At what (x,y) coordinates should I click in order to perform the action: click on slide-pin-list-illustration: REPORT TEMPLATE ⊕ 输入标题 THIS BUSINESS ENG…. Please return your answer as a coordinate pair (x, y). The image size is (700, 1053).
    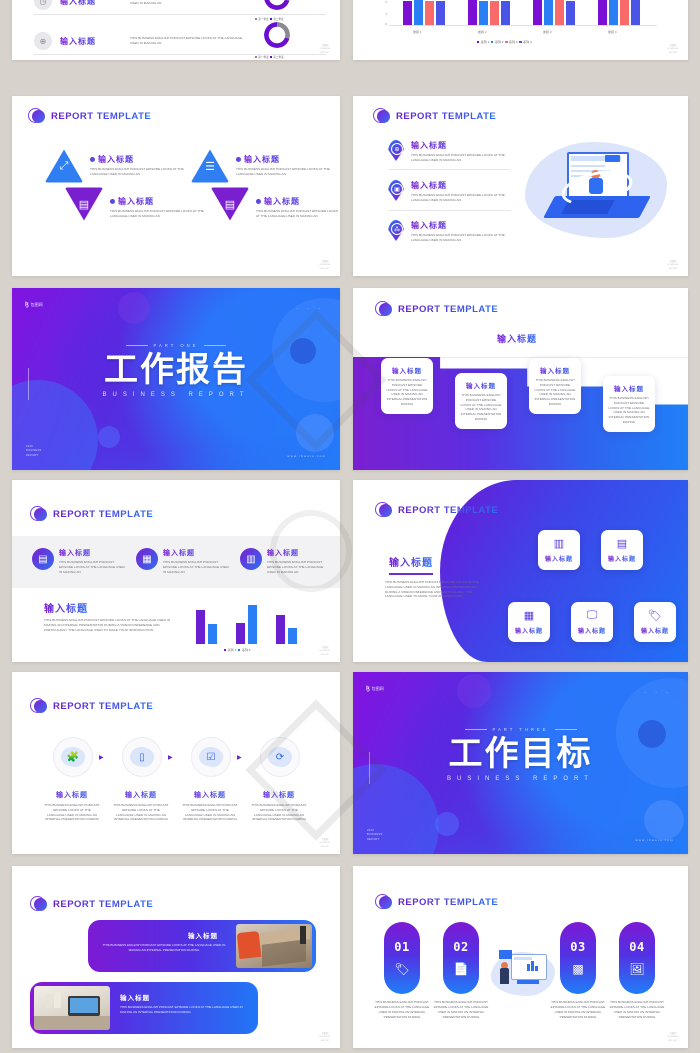
    Looking at the image, I should click on (520, 186).